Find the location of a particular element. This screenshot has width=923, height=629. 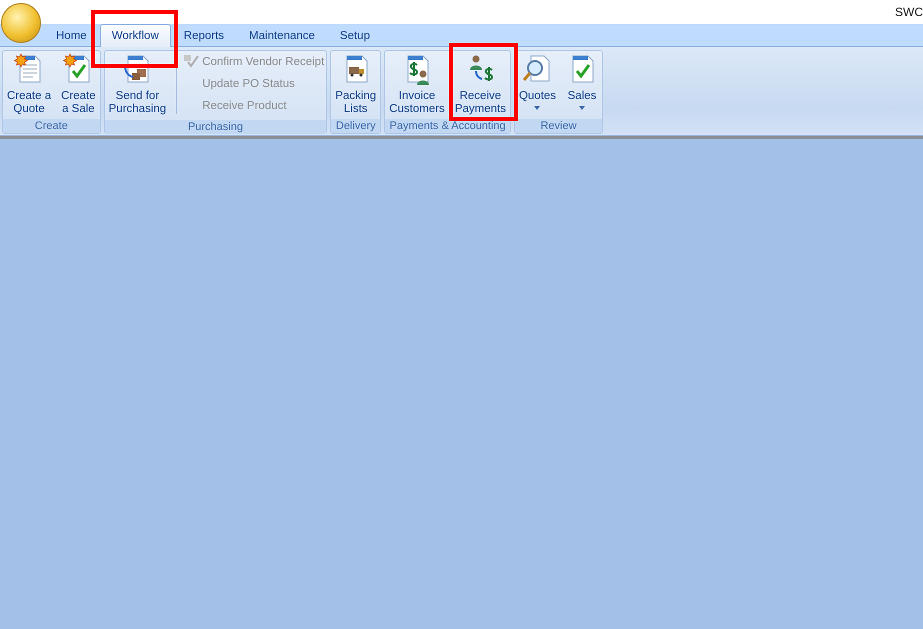

ribbon-tab: Reports is located at coordinates (204, 35).